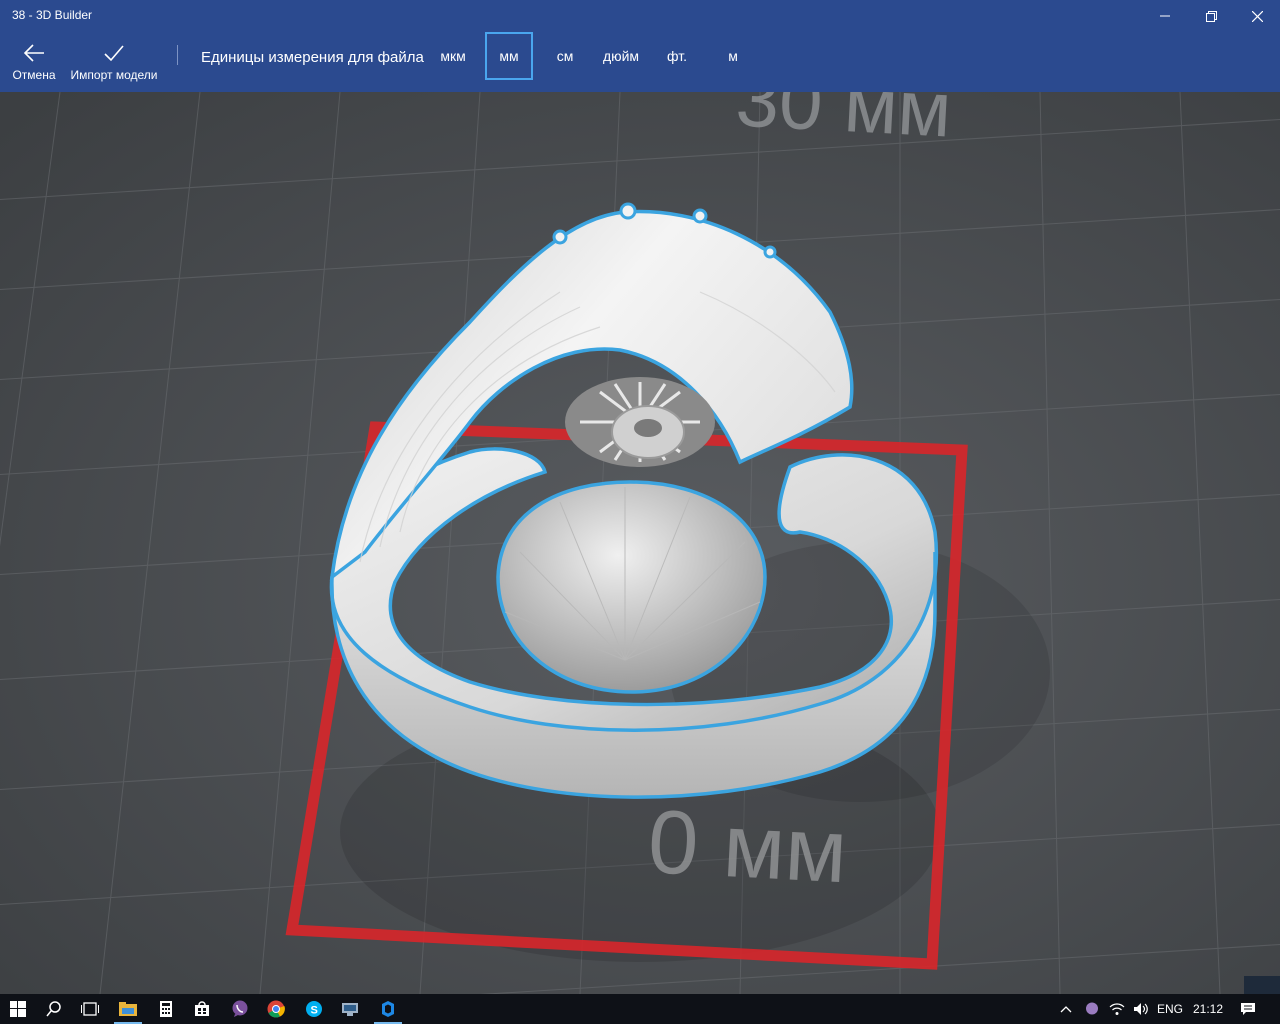  I want to click on wifi-icon, so click(1117, 1009).